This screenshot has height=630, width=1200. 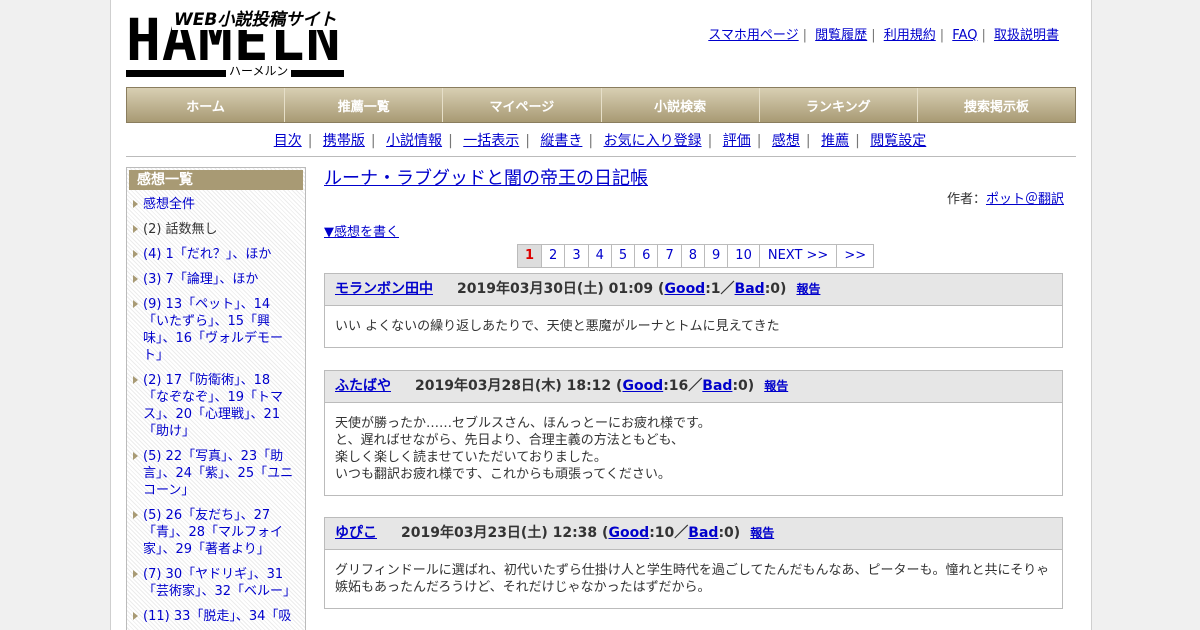 What do you see at coordinates (753, 35) in the screenshot?
I see `smartphone-page-link: スマホ用ページ` at bounding box center [753, 35].